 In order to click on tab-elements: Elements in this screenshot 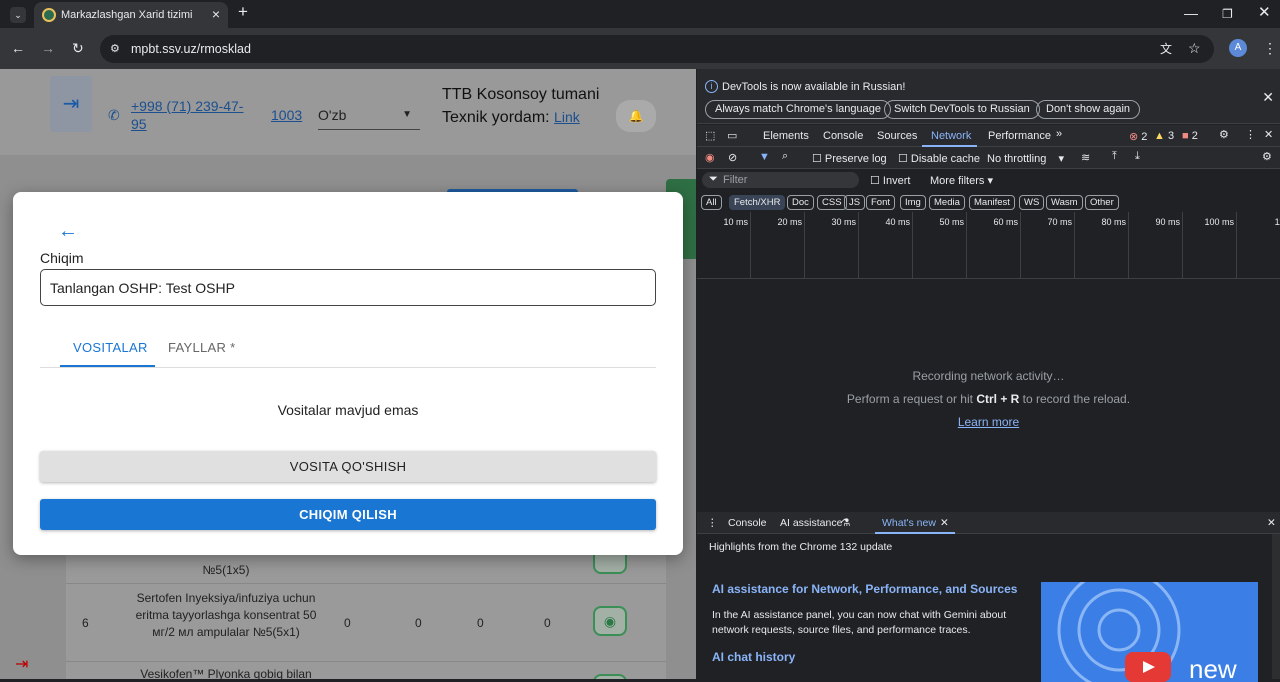, I will do `click(786, 136)`.